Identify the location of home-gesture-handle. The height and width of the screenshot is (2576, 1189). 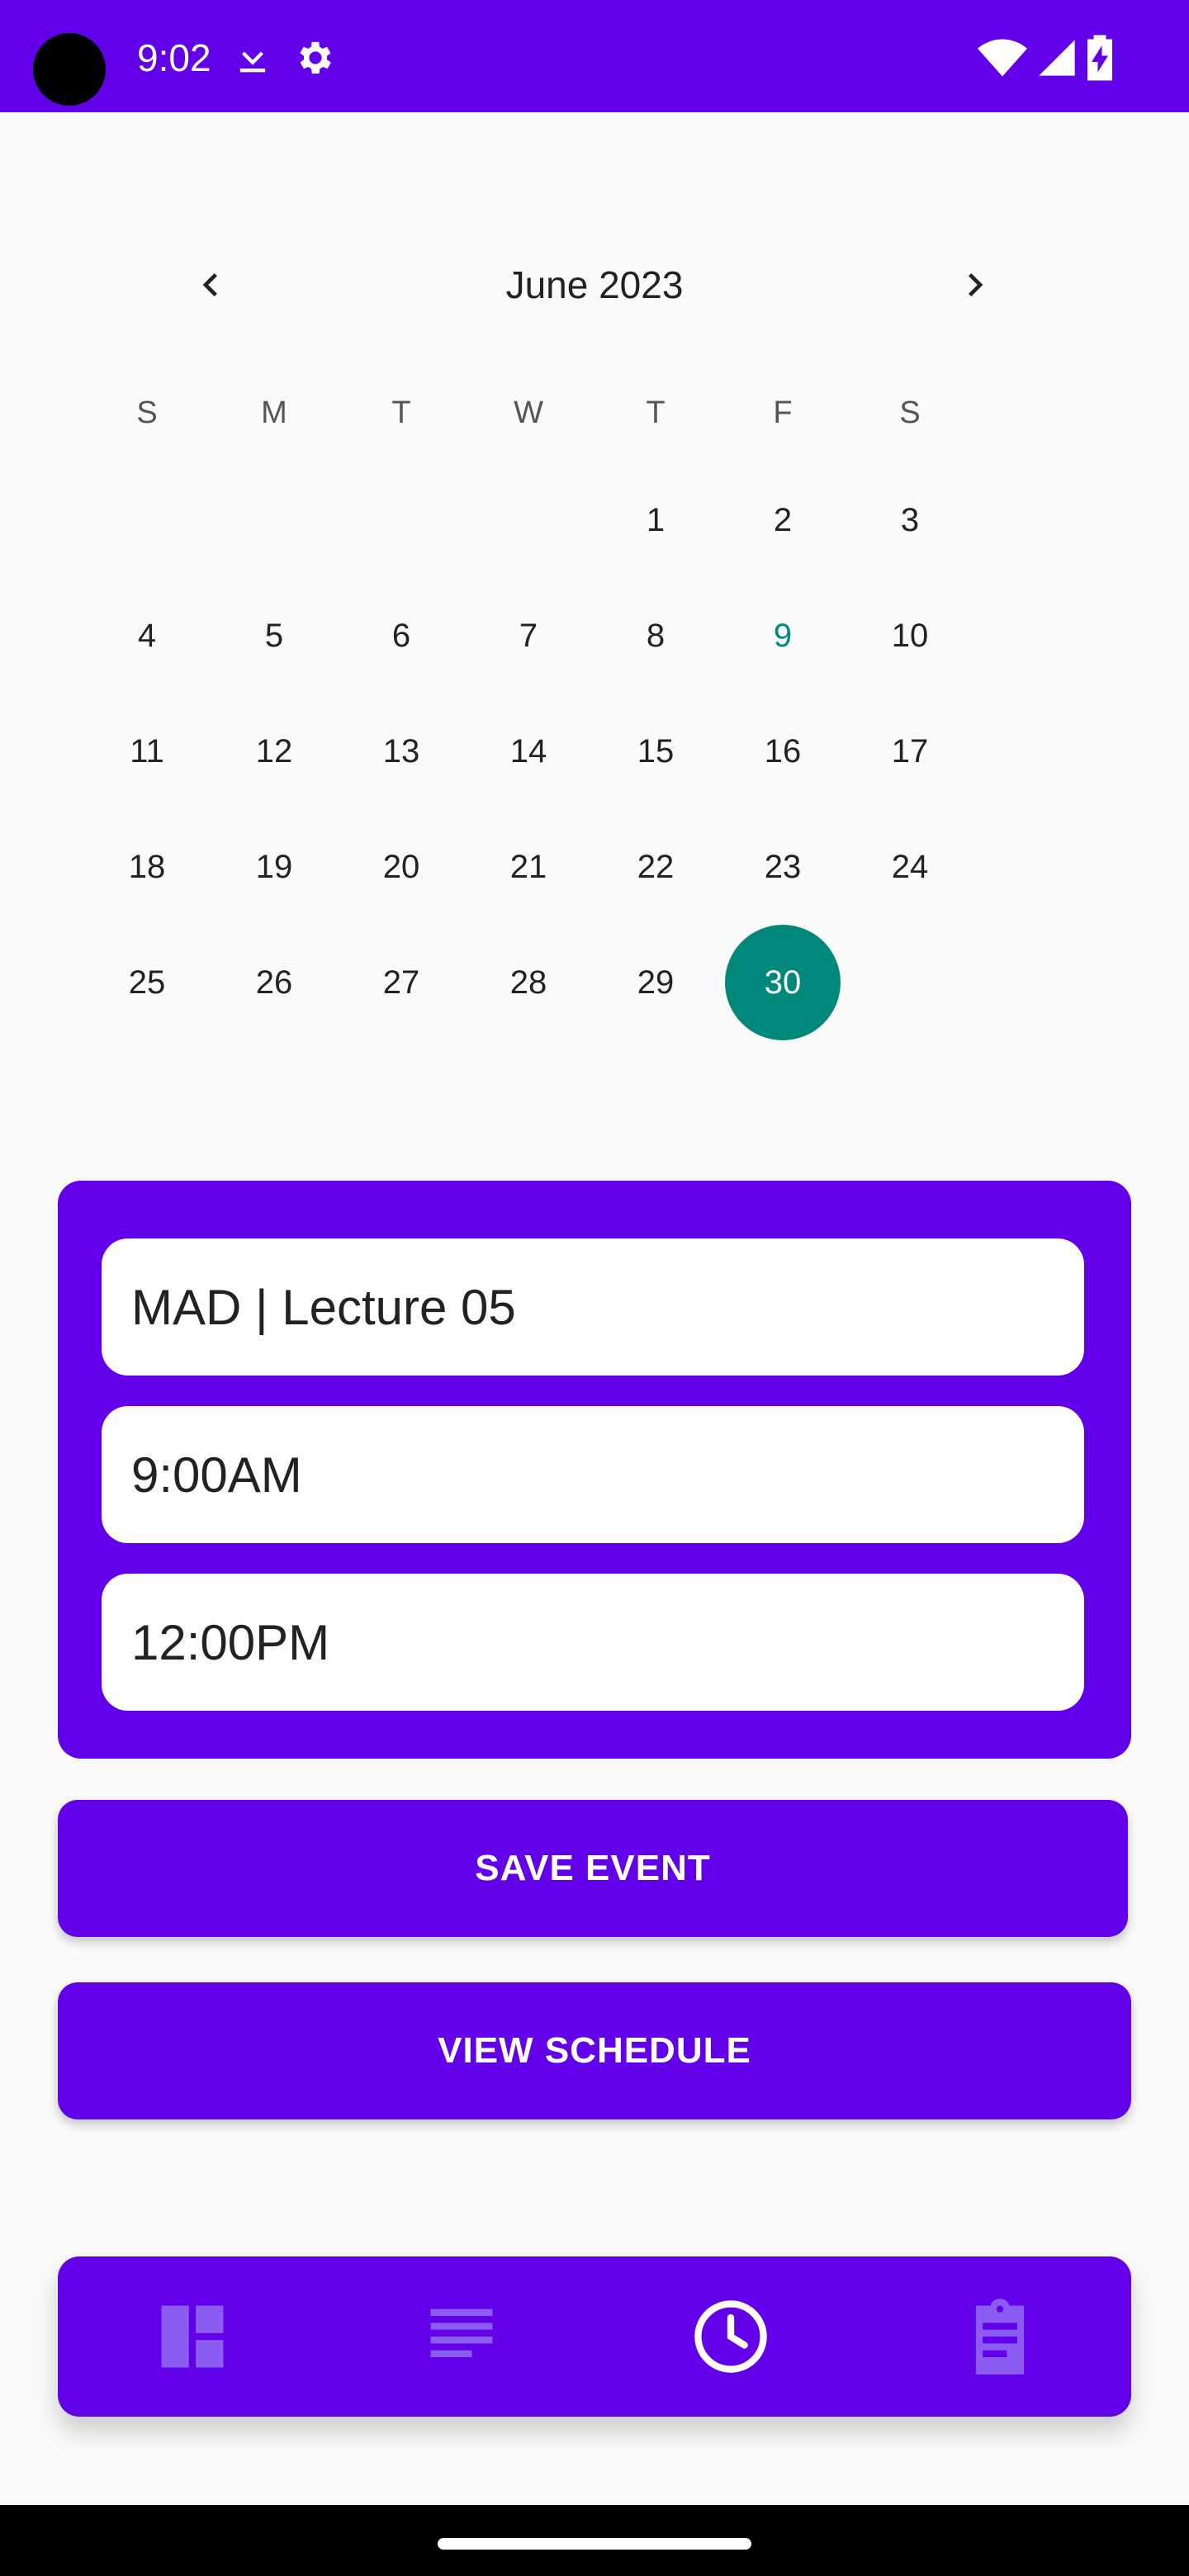
(594, 2544).